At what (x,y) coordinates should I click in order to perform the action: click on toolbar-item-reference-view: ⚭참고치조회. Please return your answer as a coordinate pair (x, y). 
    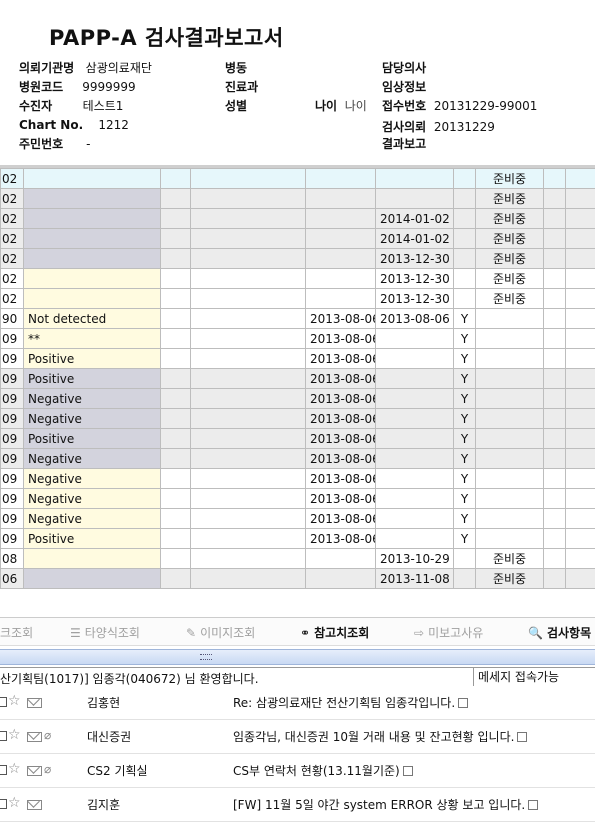
    Looking at the image, I should click on (334, 632).